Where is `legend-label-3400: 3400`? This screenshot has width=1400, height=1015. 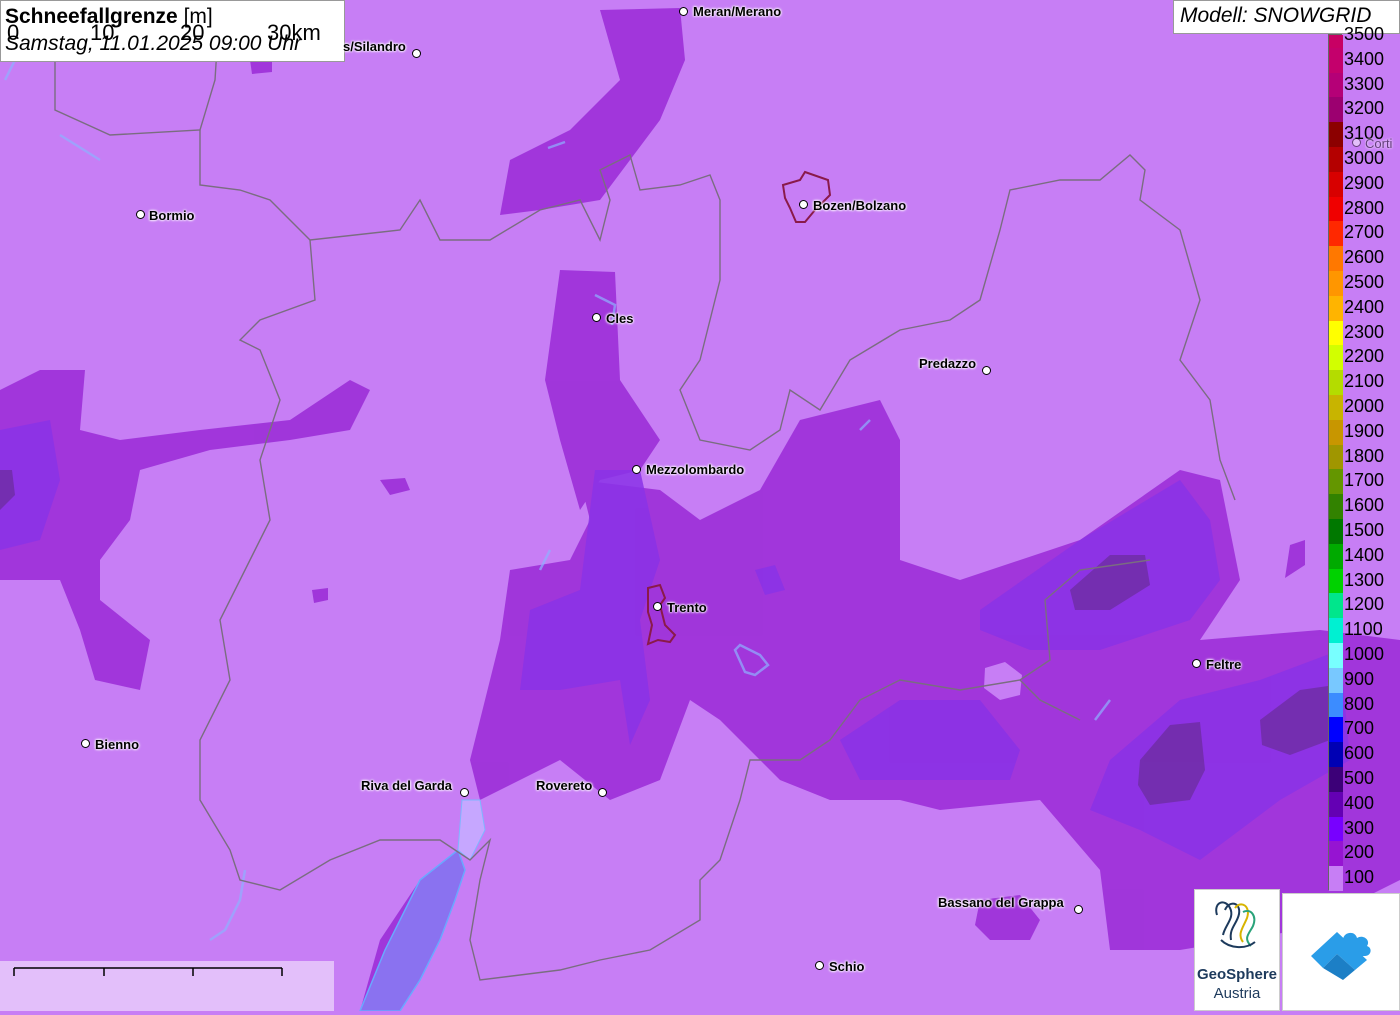 legend-label-3400: 3400 is located at coordinates (1364, 58).